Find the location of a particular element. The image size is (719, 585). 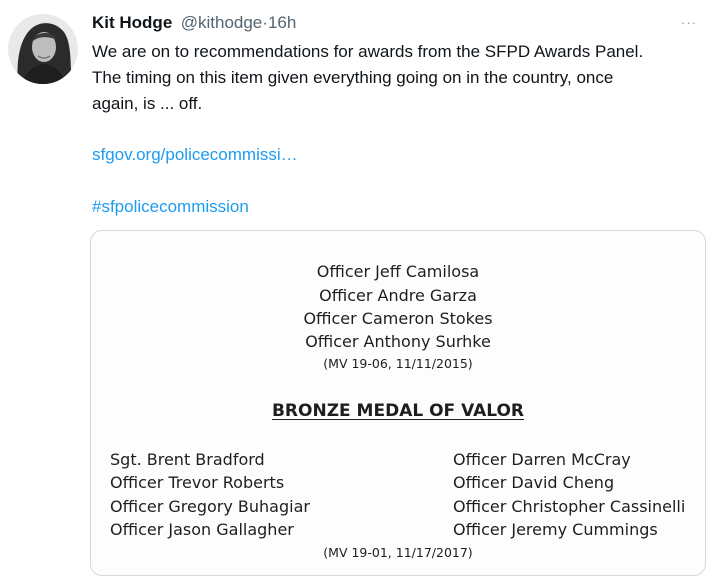

officer-name: Officer David Cheng is located at coordinates (534, 482).